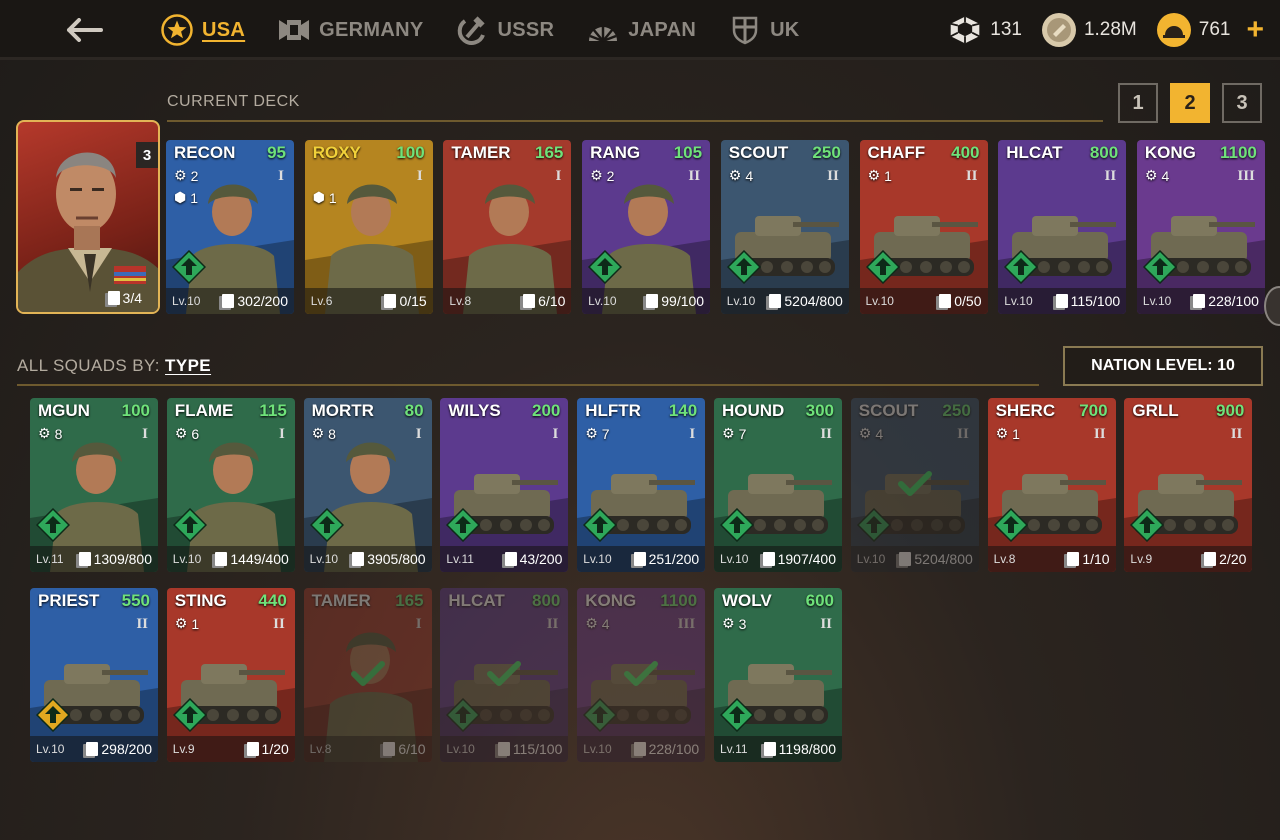  I want to click on buy-gold-button: +, so click(1255, 30).